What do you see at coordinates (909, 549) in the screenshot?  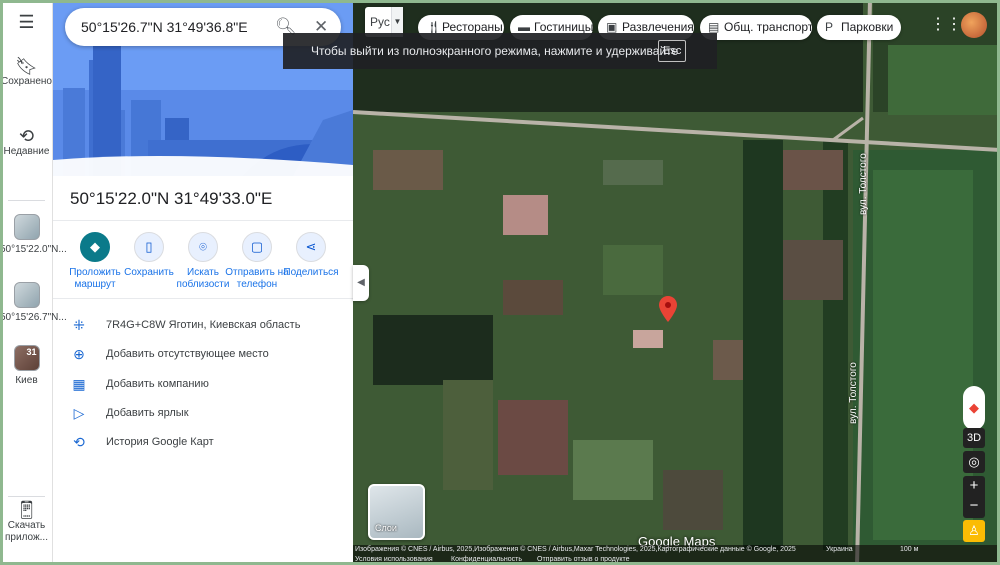 I see `scale-label: 100 м` at bounding box center [909, 549].